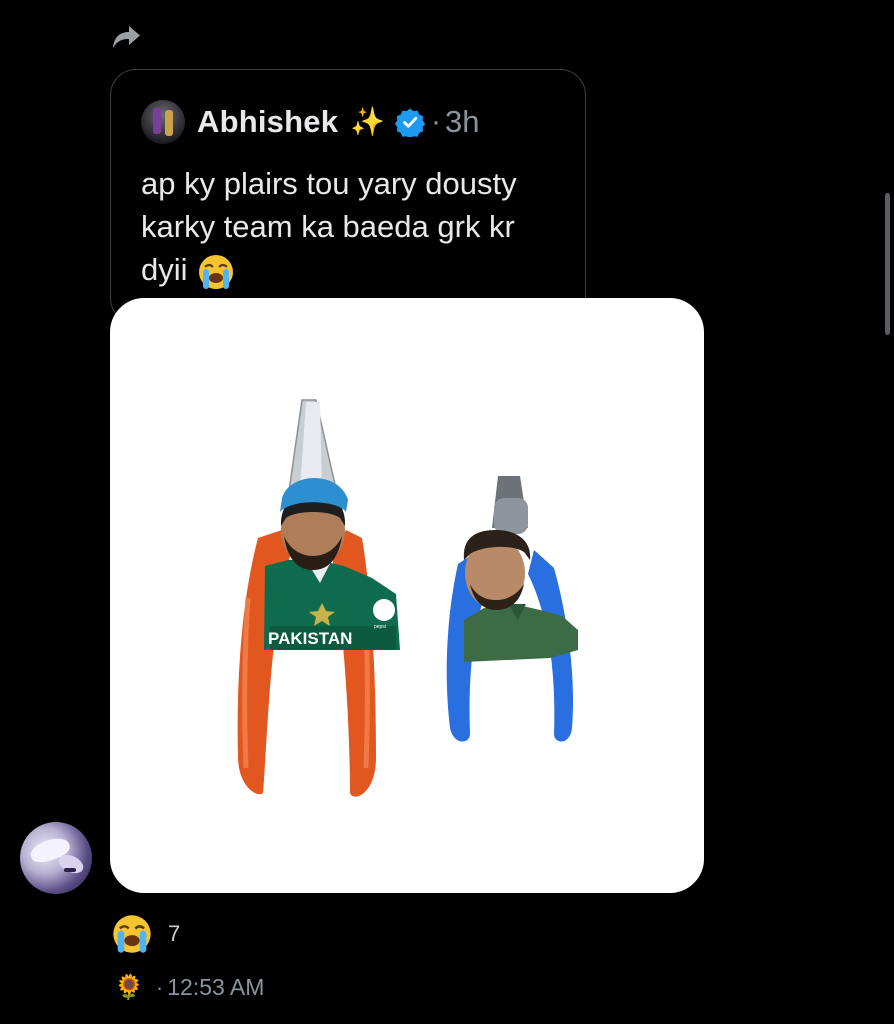  I want to click on reaction-pill: 7, so click(145, 934).